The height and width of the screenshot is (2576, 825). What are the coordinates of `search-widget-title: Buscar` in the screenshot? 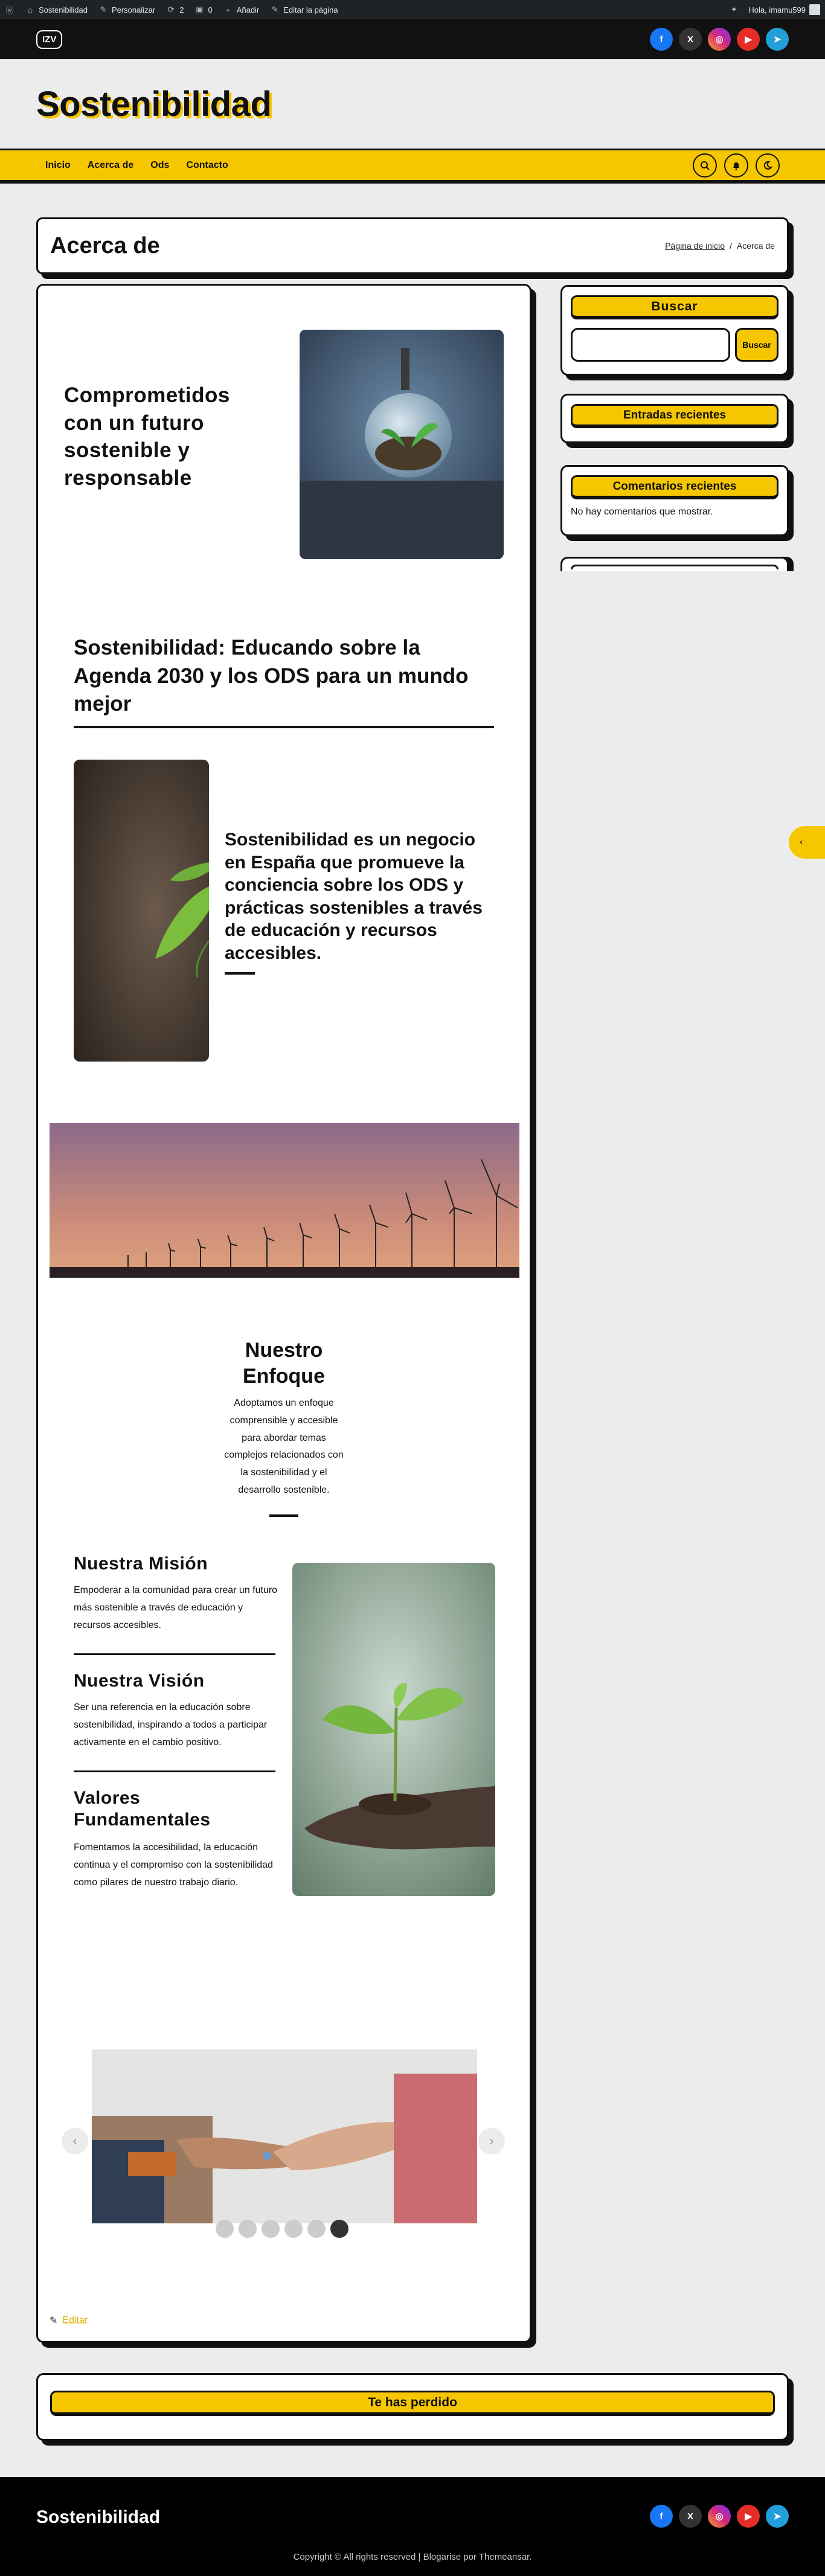 It's located at (674, 307).